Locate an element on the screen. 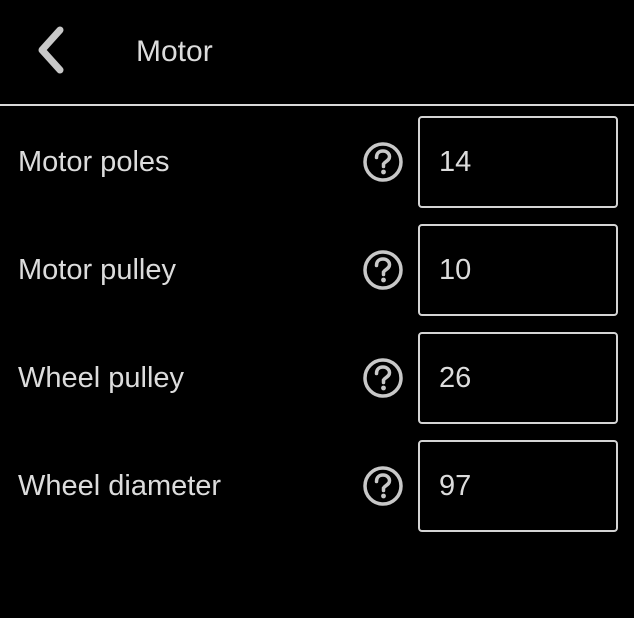 The image size is (634, 618). back-button is located at coordinates (52, 51).